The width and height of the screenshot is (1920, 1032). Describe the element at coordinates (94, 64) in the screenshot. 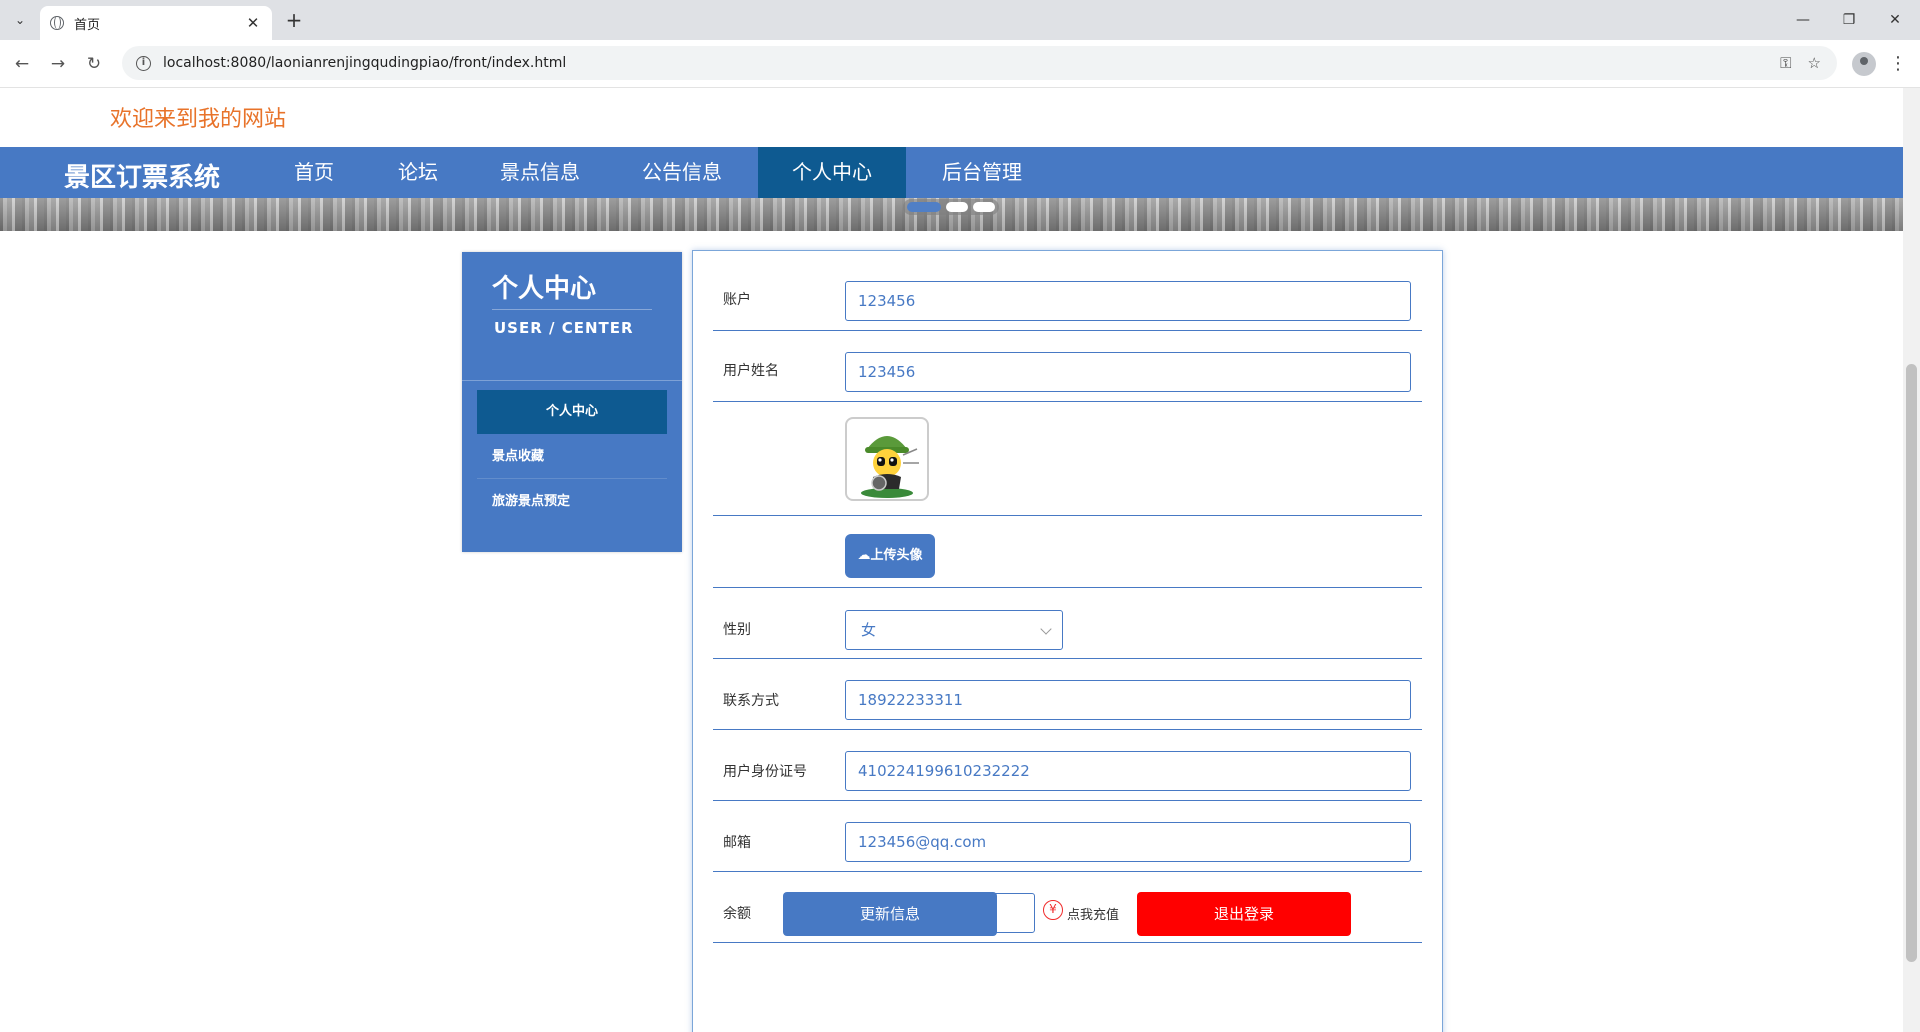

I see `reload-icon: ↻` at that location.